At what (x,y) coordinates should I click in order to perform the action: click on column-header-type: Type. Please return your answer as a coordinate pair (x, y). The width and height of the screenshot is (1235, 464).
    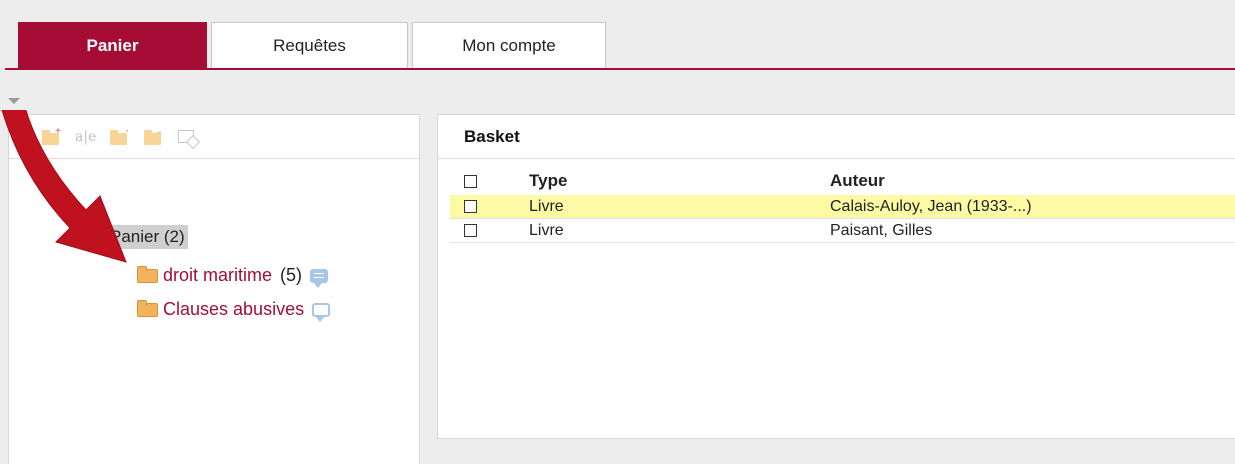
    Looking at the image, I should click on (548, 181).